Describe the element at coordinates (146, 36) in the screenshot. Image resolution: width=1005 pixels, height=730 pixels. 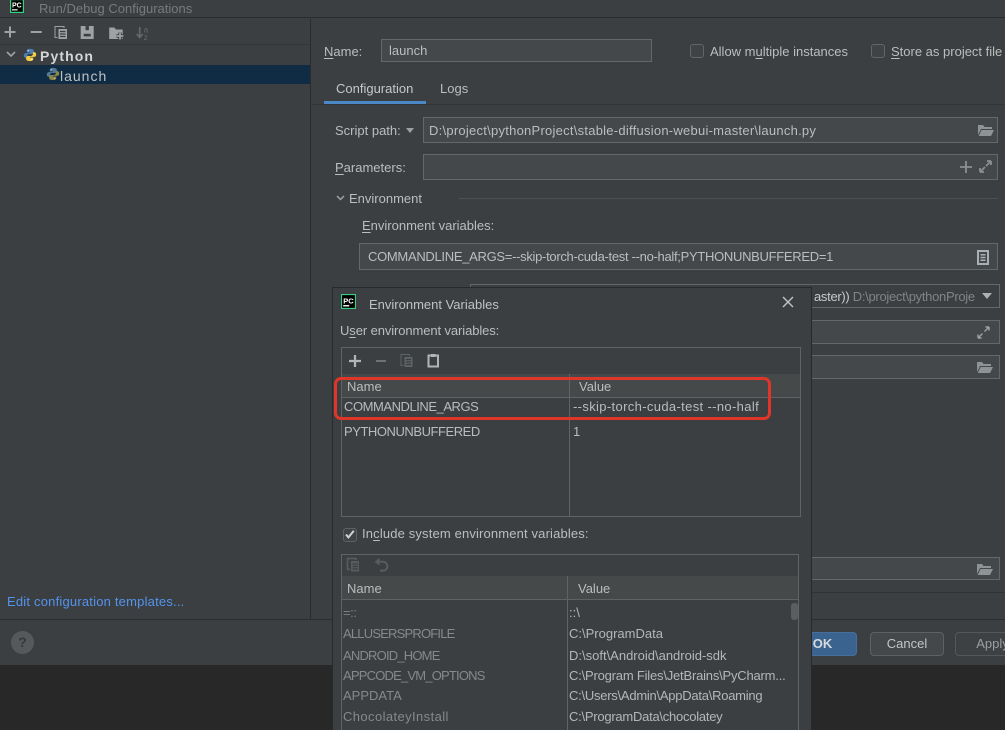
I see `svg-text: z` at that location.